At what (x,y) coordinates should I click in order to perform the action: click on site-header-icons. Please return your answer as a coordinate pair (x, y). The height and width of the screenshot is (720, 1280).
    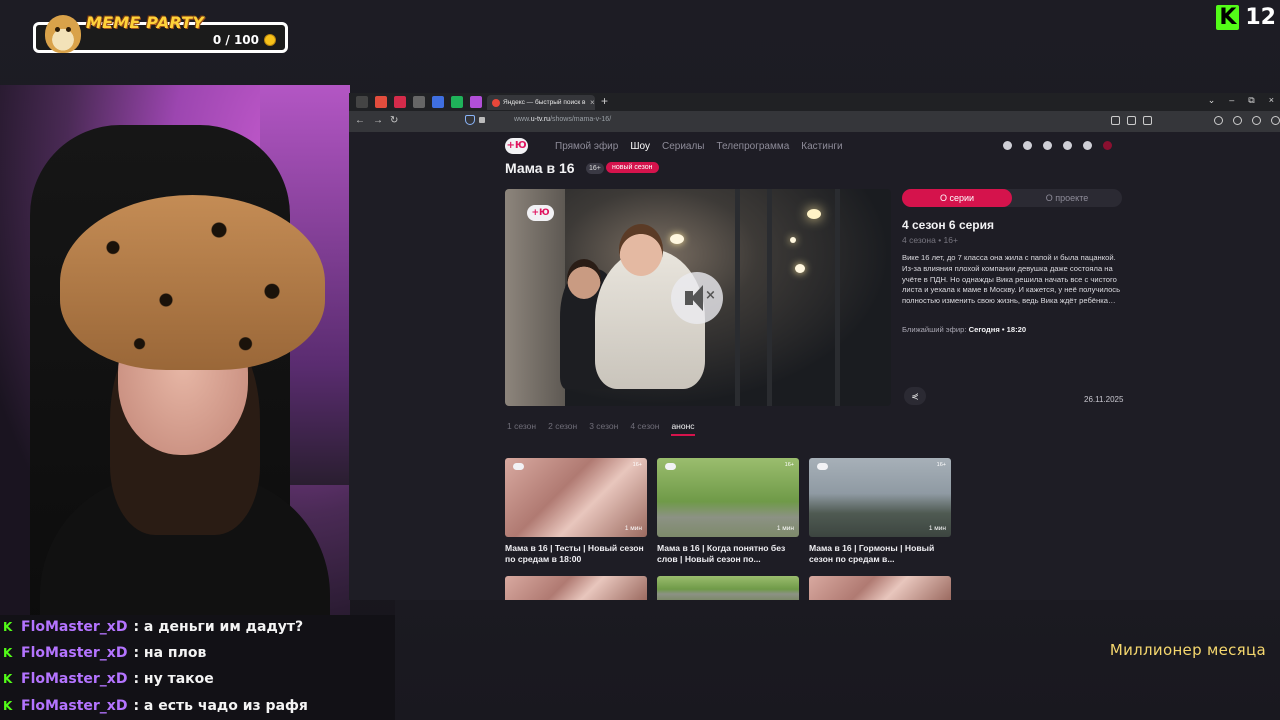
    Looking at the image, I should click on (1057, 145).